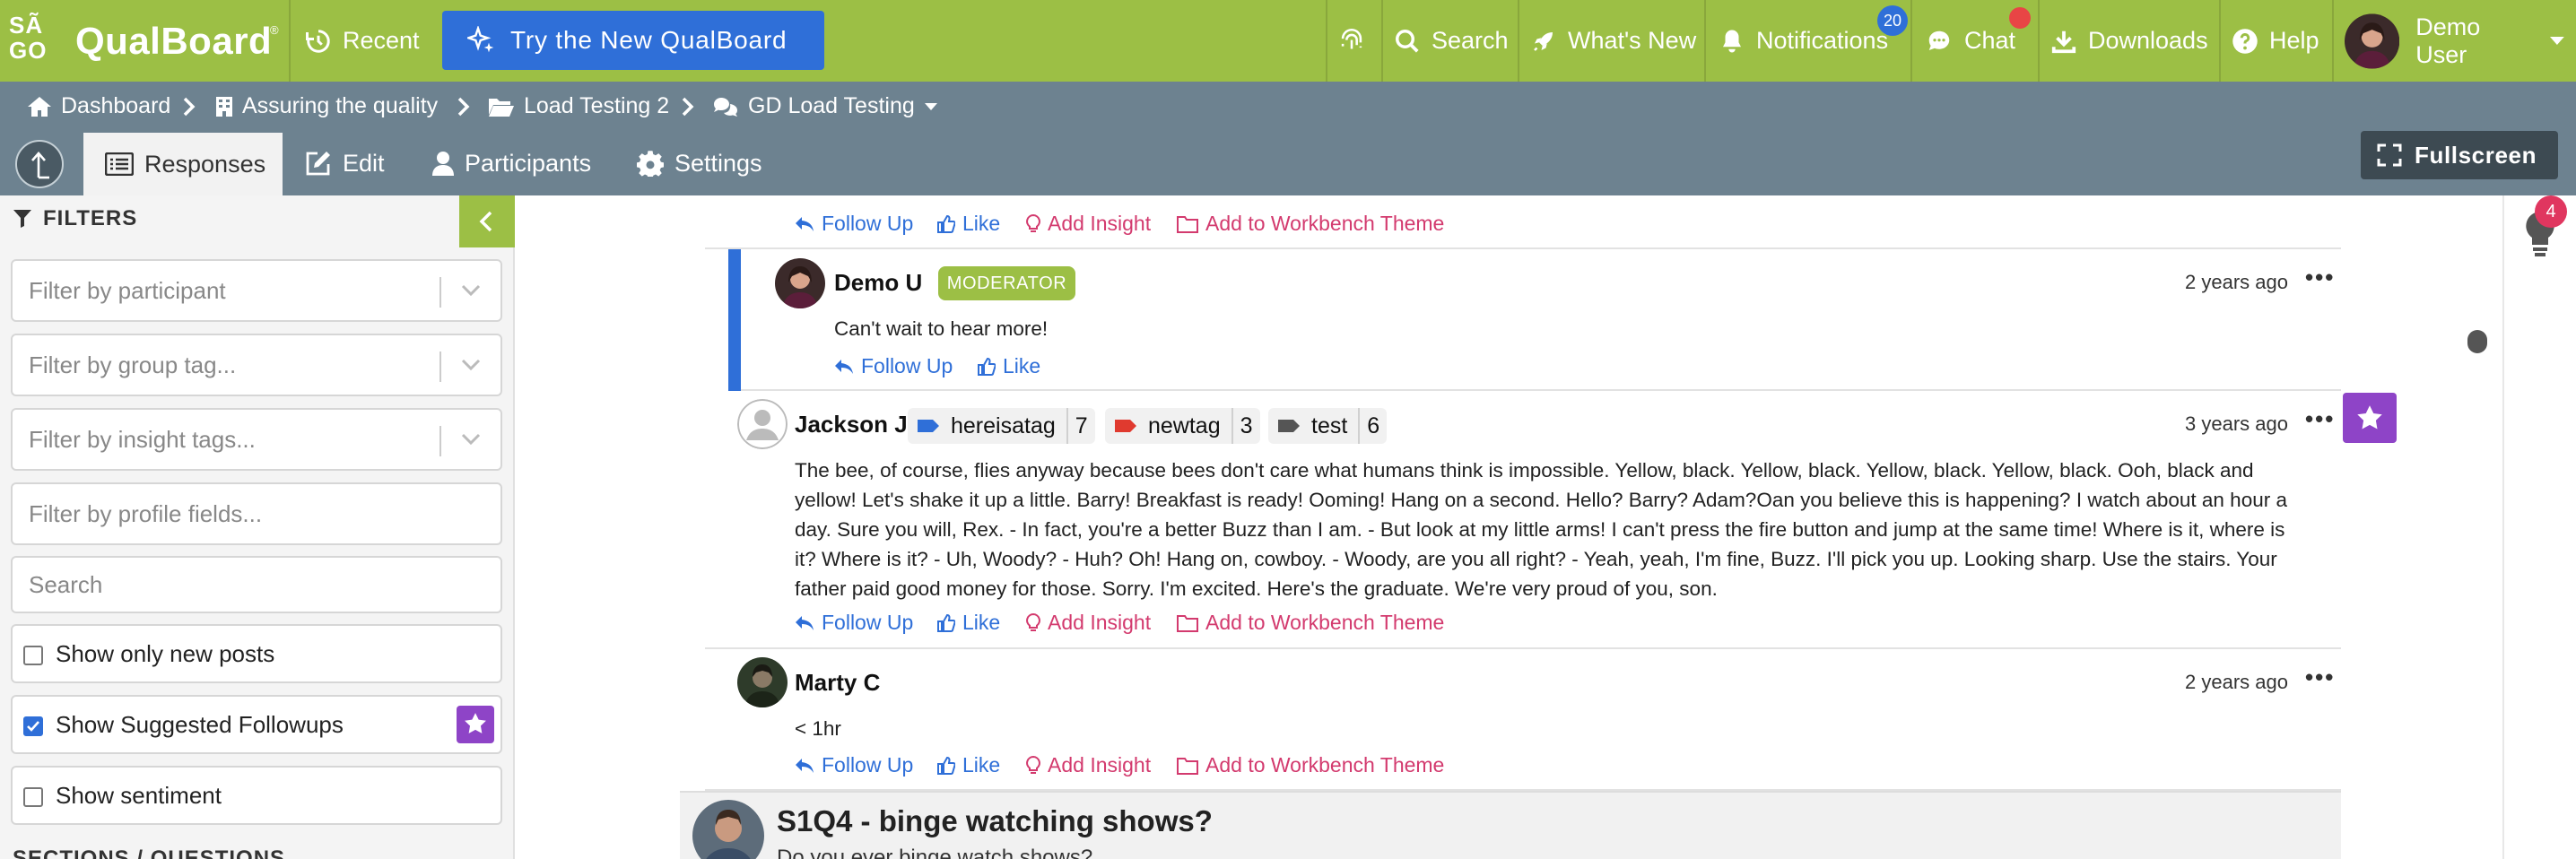 Image resolution: width=2576 pixels, height=859 pixels. What do you see at coordinates (2372, 41) in the screenshot?
I see `user-avatar` at bounding box center [2372, 41].